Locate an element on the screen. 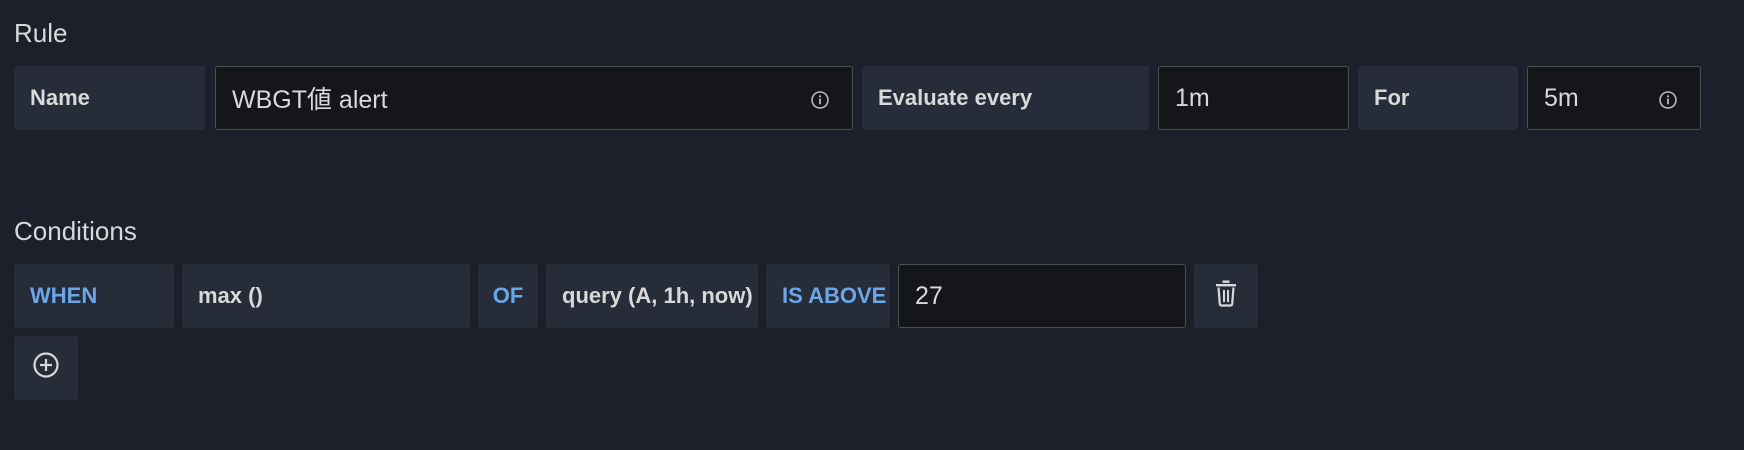 The width and height of the screenshot is (1744, 450). threshold-input: 27 is located at coordinates (1042, 296).